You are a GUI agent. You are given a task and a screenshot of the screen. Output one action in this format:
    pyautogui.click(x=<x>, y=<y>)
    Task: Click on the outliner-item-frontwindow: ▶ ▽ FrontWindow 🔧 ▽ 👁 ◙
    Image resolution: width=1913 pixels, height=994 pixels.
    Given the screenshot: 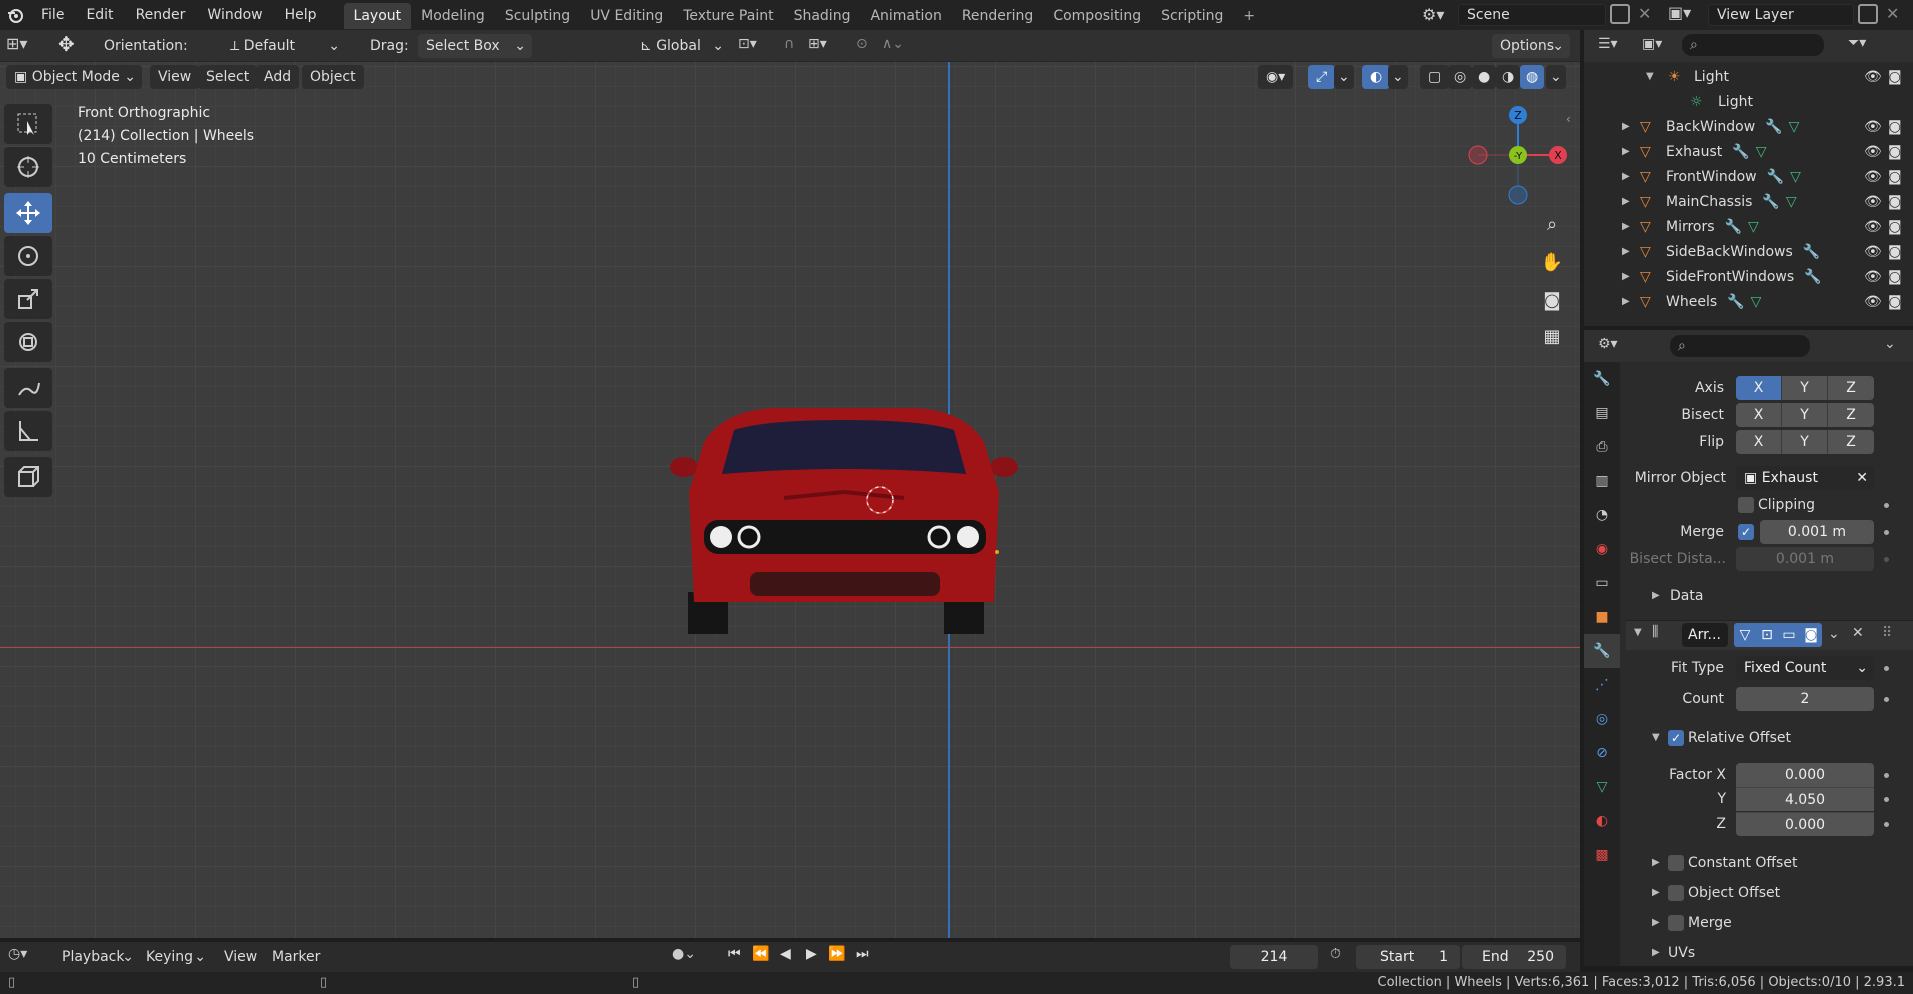 What is the action you would take?
    pyautogui.click(x=1748, y=176)
    